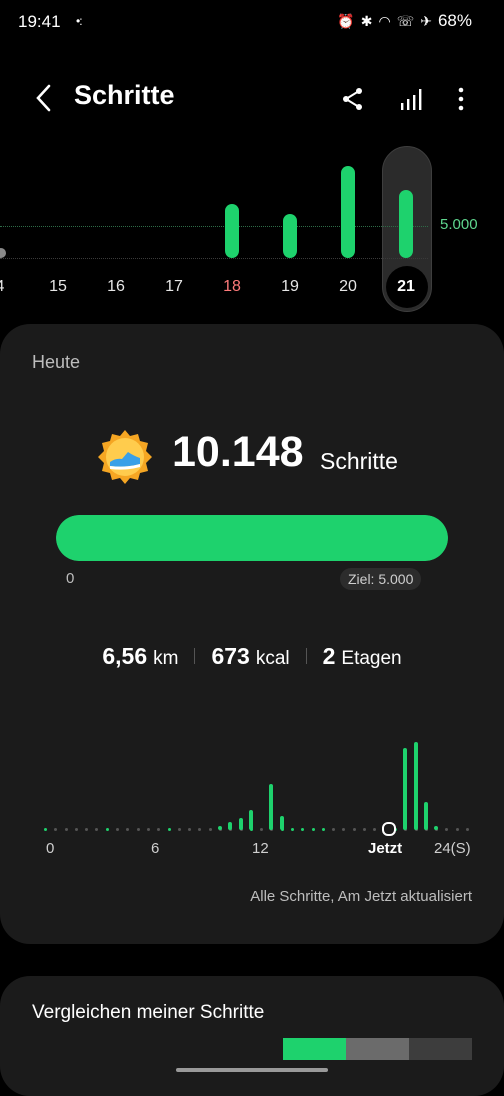 Image resolution: width=504 pixels, height=1096 pixels. What do you see at coordinates (366, 20) in the screenshot?
I see `bluetooth-icon: ✱` at bounding box center [366, 20].